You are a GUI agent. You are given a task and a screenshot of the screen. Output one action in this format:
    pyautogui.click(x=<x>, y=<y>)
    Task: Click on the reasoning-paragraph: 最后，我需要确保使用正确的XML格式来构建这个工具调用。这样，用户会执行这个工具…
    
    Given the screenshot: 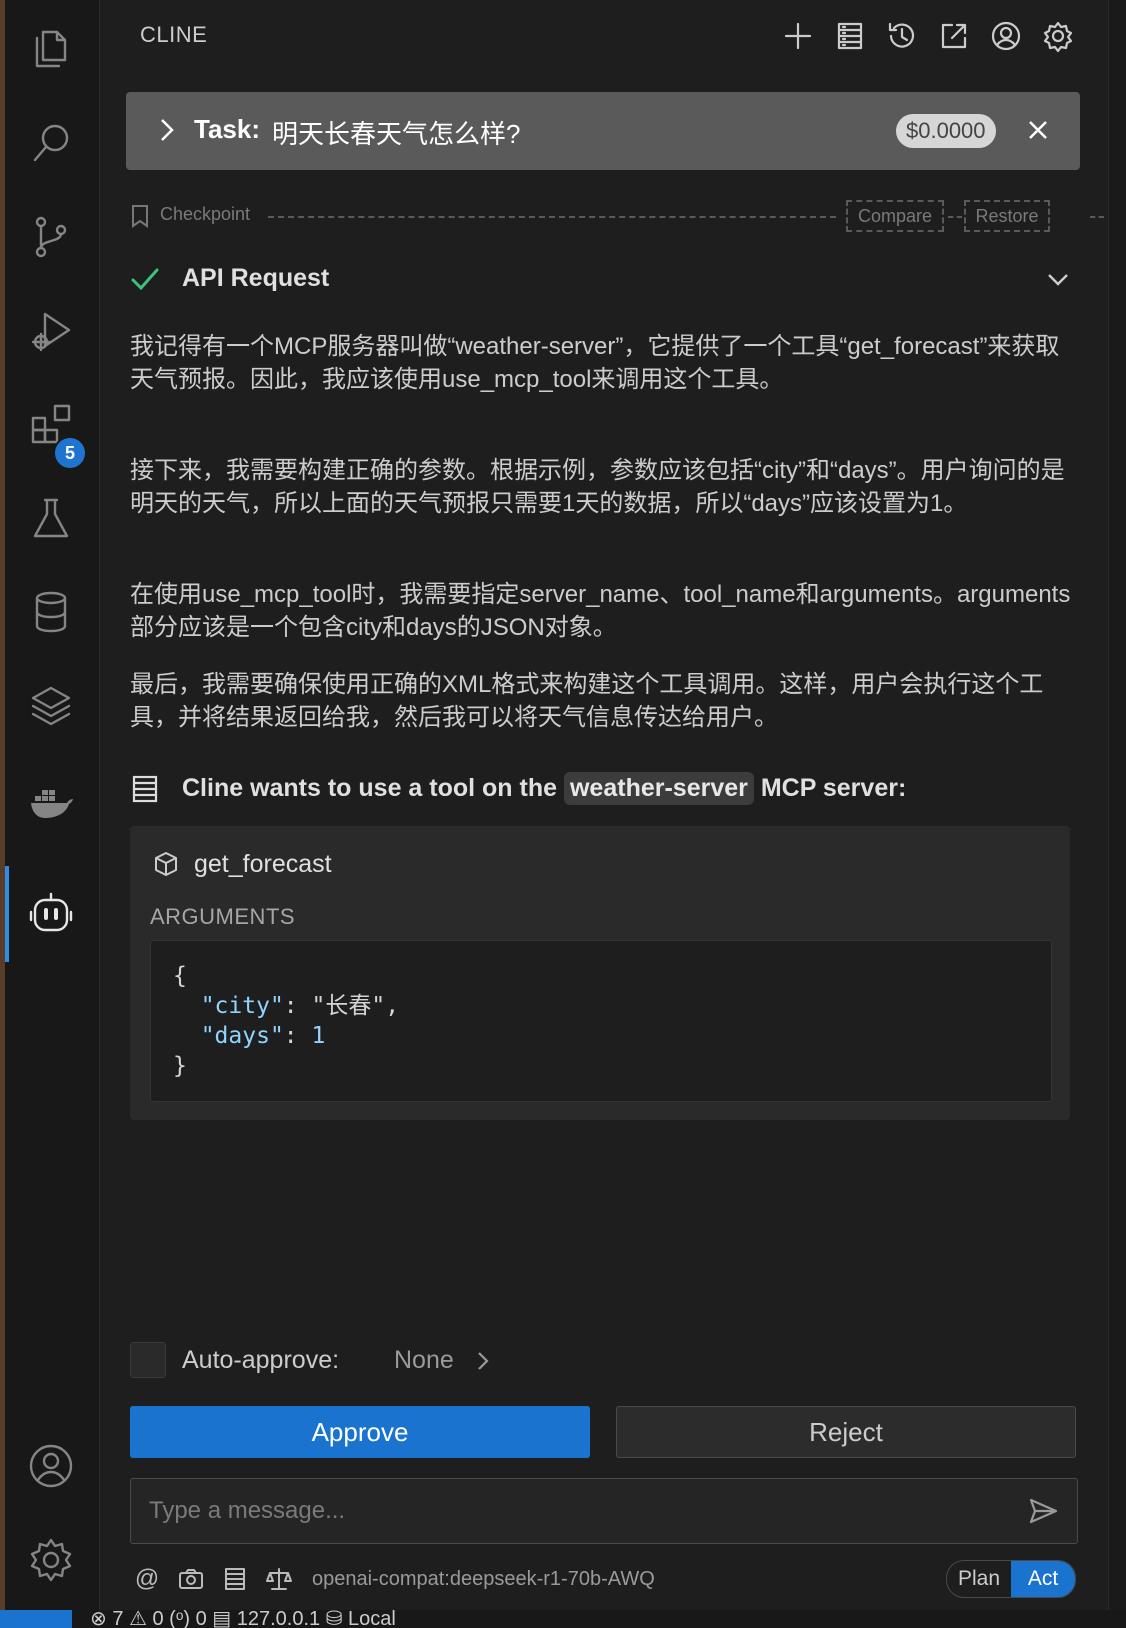 What is the action you would take?
    pyautogui.click(x=587, y=701)
    